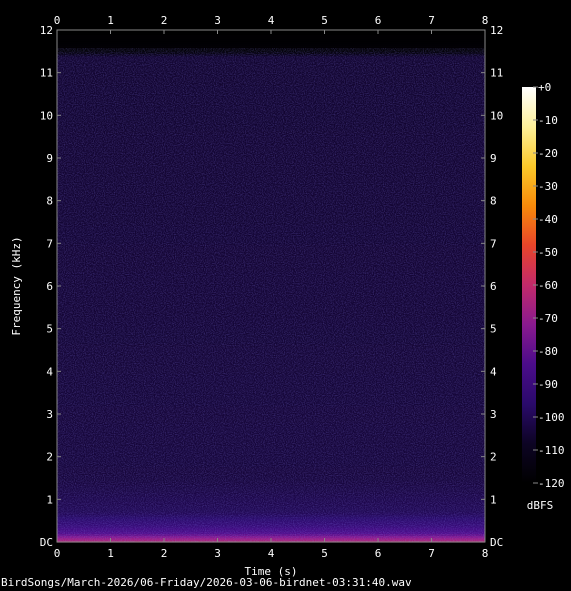 The image size is (571, 591). Describe the element at coordinates (49, 286) in the screenshot. I see `y-tick-label-left: 6` at that location.